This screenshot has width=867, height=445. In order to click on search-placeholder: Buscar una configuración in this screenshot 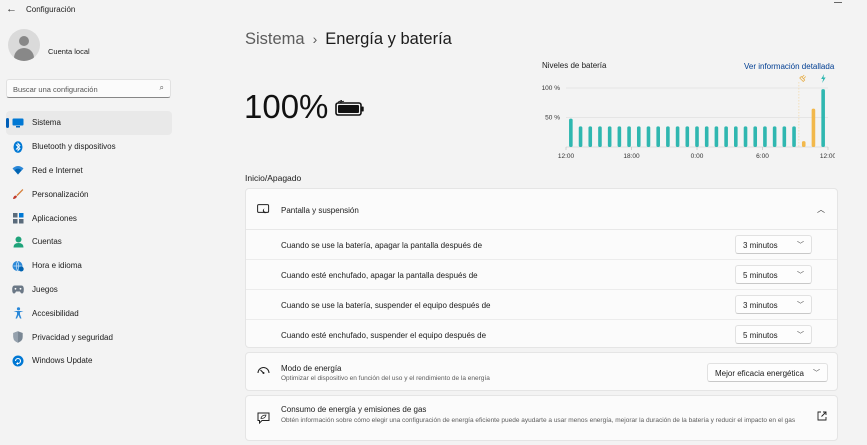, I will do `click(55, 89)`.